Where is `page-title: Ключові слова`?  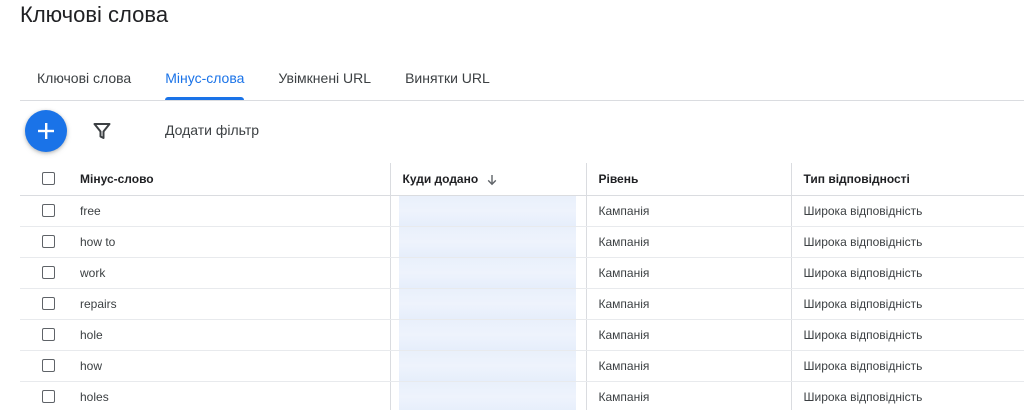 page-title: Ключові слова is located at coordinates (94, 14).